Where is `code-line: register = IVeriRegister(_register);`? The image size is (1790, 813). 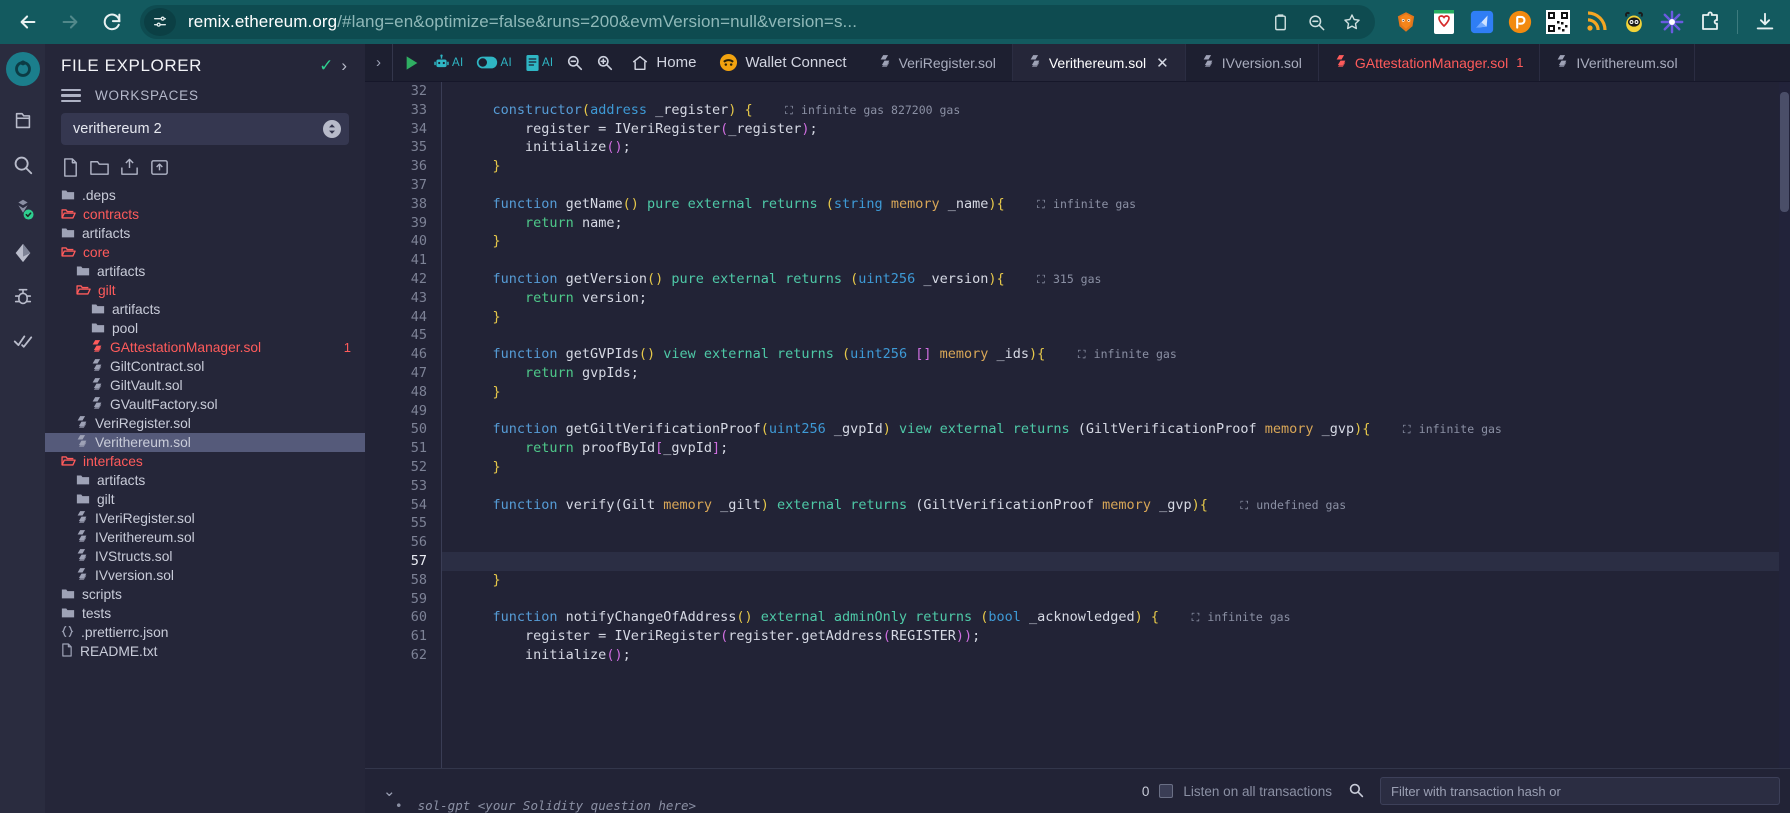
code-line: register = IVeriRegister(_register); is located at coordinates (1125, 129).